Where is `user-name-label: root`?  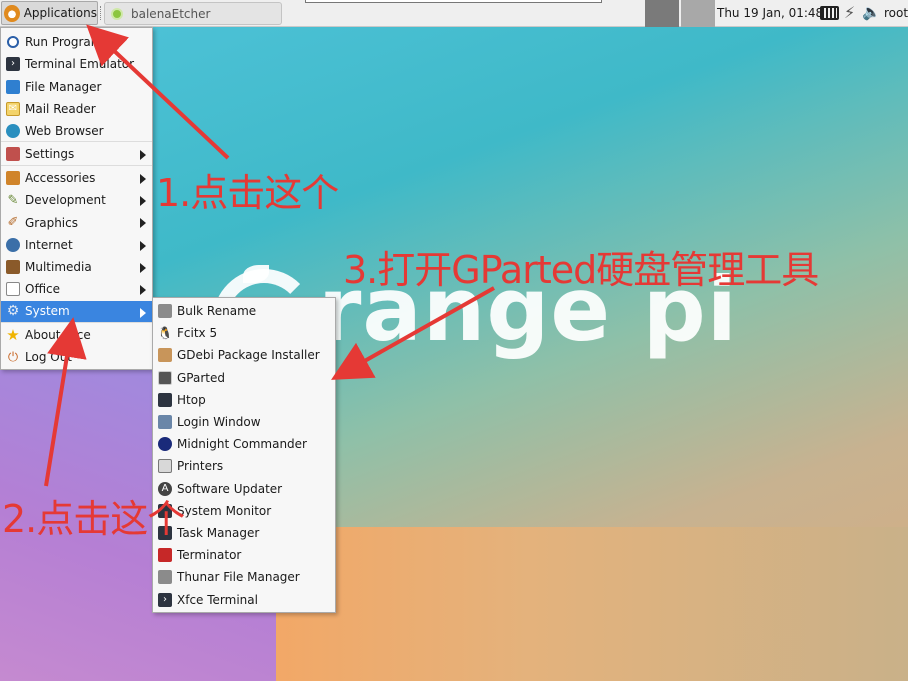
user-name-label: root is located at coordinates (896, 13).